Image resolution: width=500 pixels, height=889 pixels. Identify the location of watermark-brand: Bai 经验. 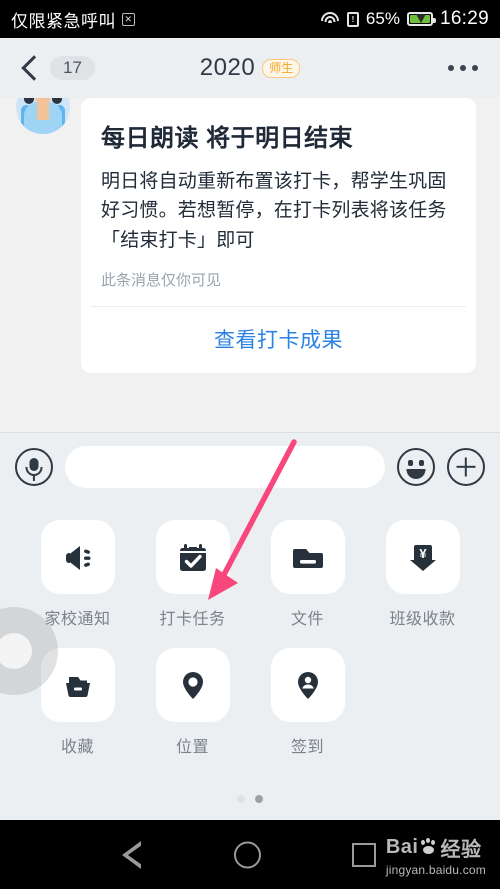
(436, 847).